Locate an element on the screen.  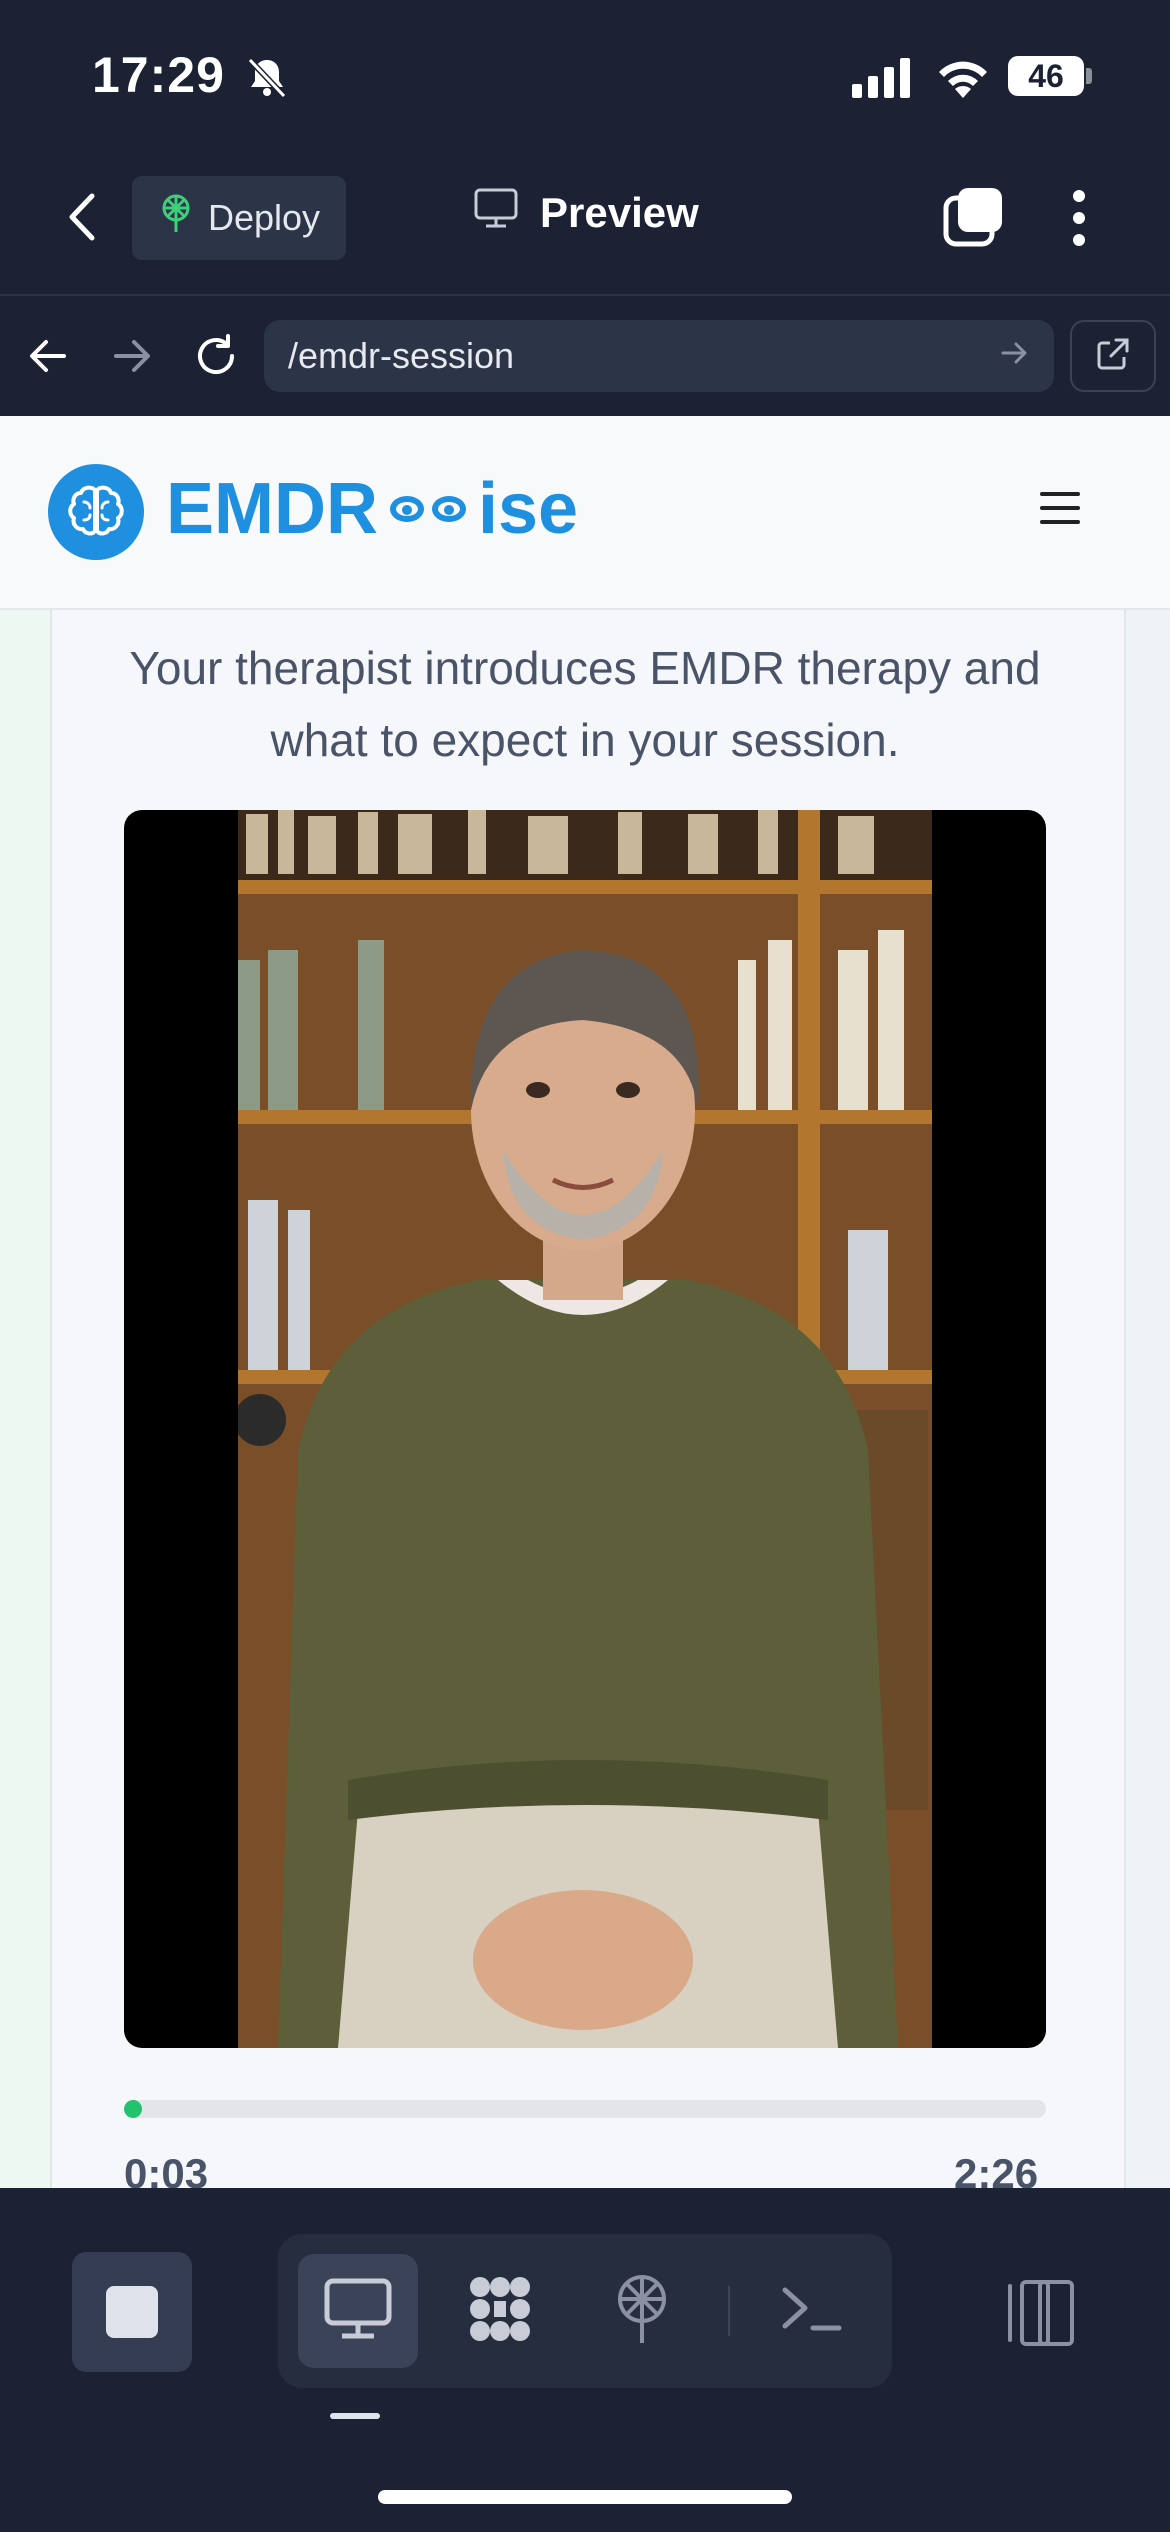
tool-deploy is located at coordinates (642, 2311).